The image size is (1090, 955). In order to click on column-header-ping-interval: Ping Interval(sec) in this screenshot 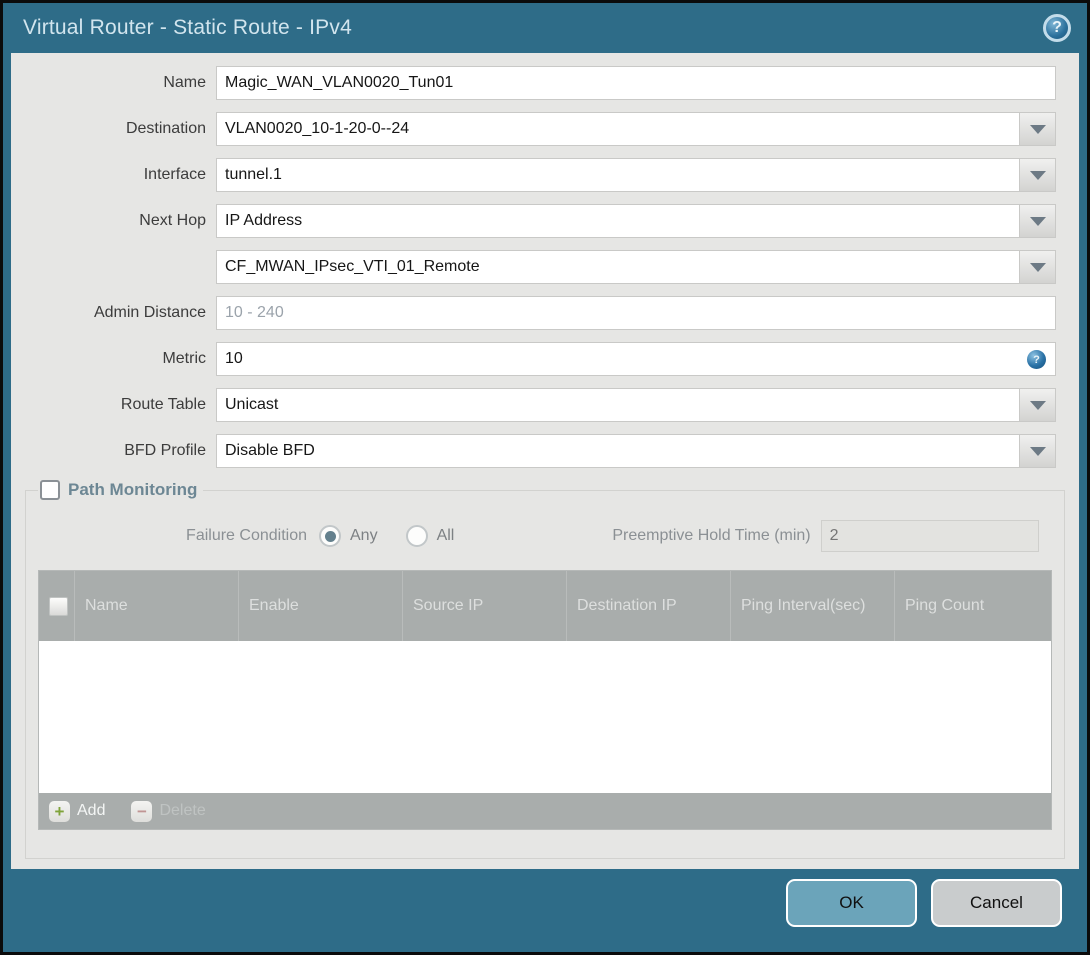, I will do `click(812, 606)`.